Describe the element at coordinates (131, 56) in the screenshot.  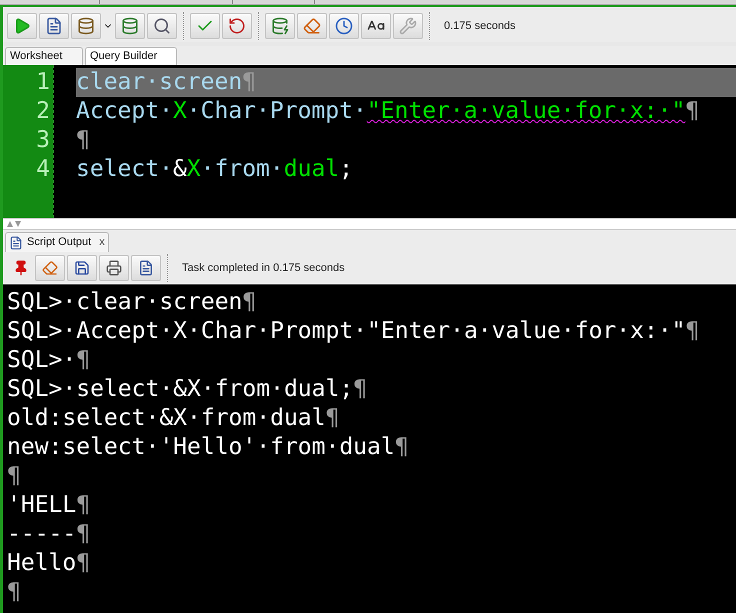
I see `editor-tab: Query Builder` at that location.